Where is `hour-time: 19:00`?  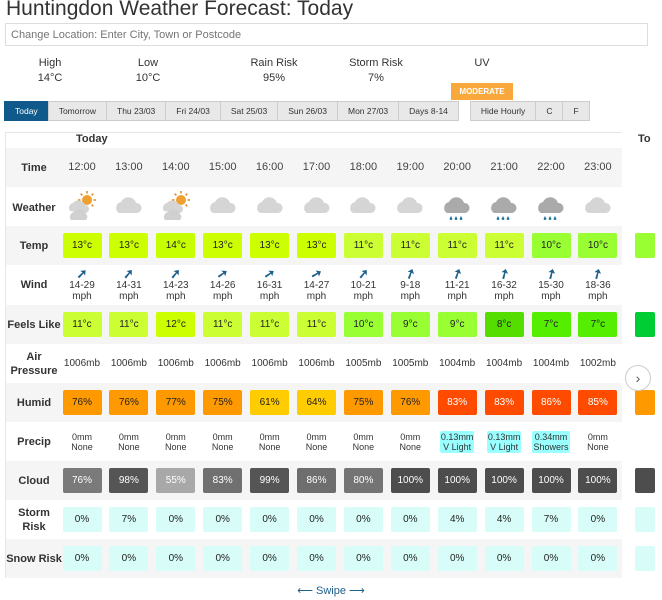 hour-time: 19:00 is located at coordinates (410, 167).